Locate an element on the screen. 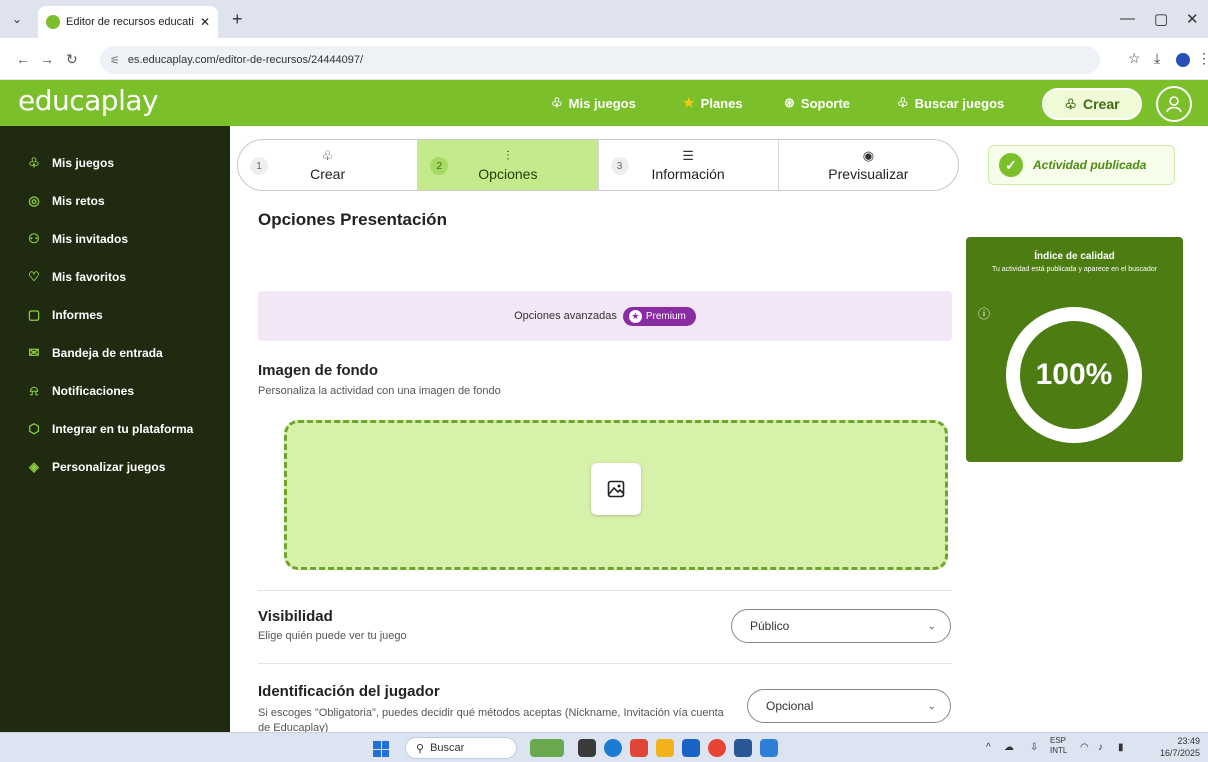 Image resolution: width=1208 pixels, height=762 pixels. upload-image-button is located at coordinates (616, 489).